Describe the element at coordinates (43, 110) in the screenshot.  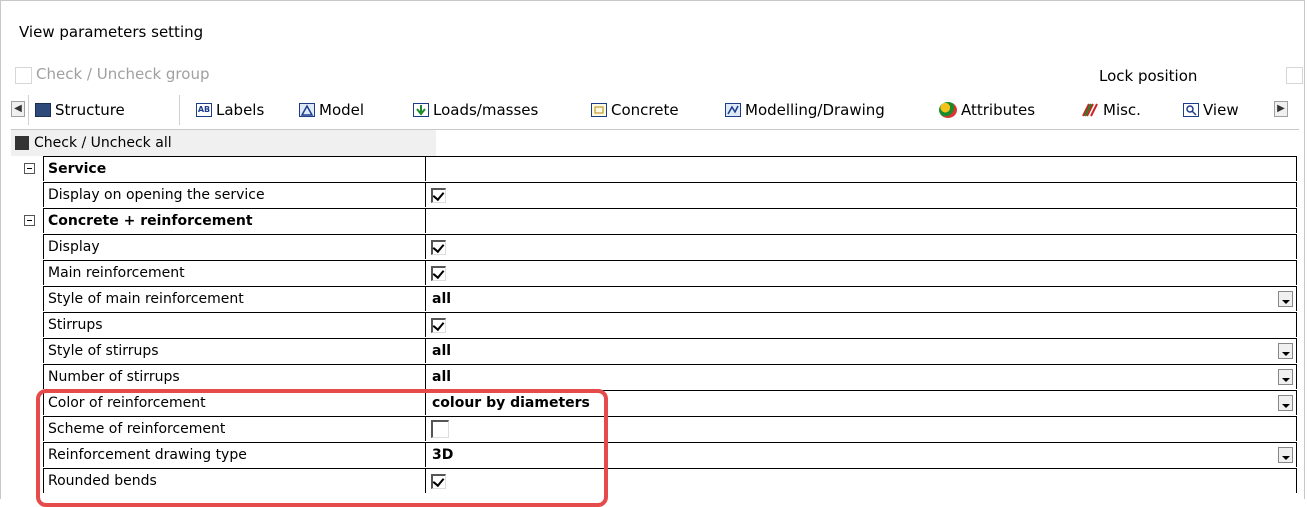
I see `structure-icon` at that location.